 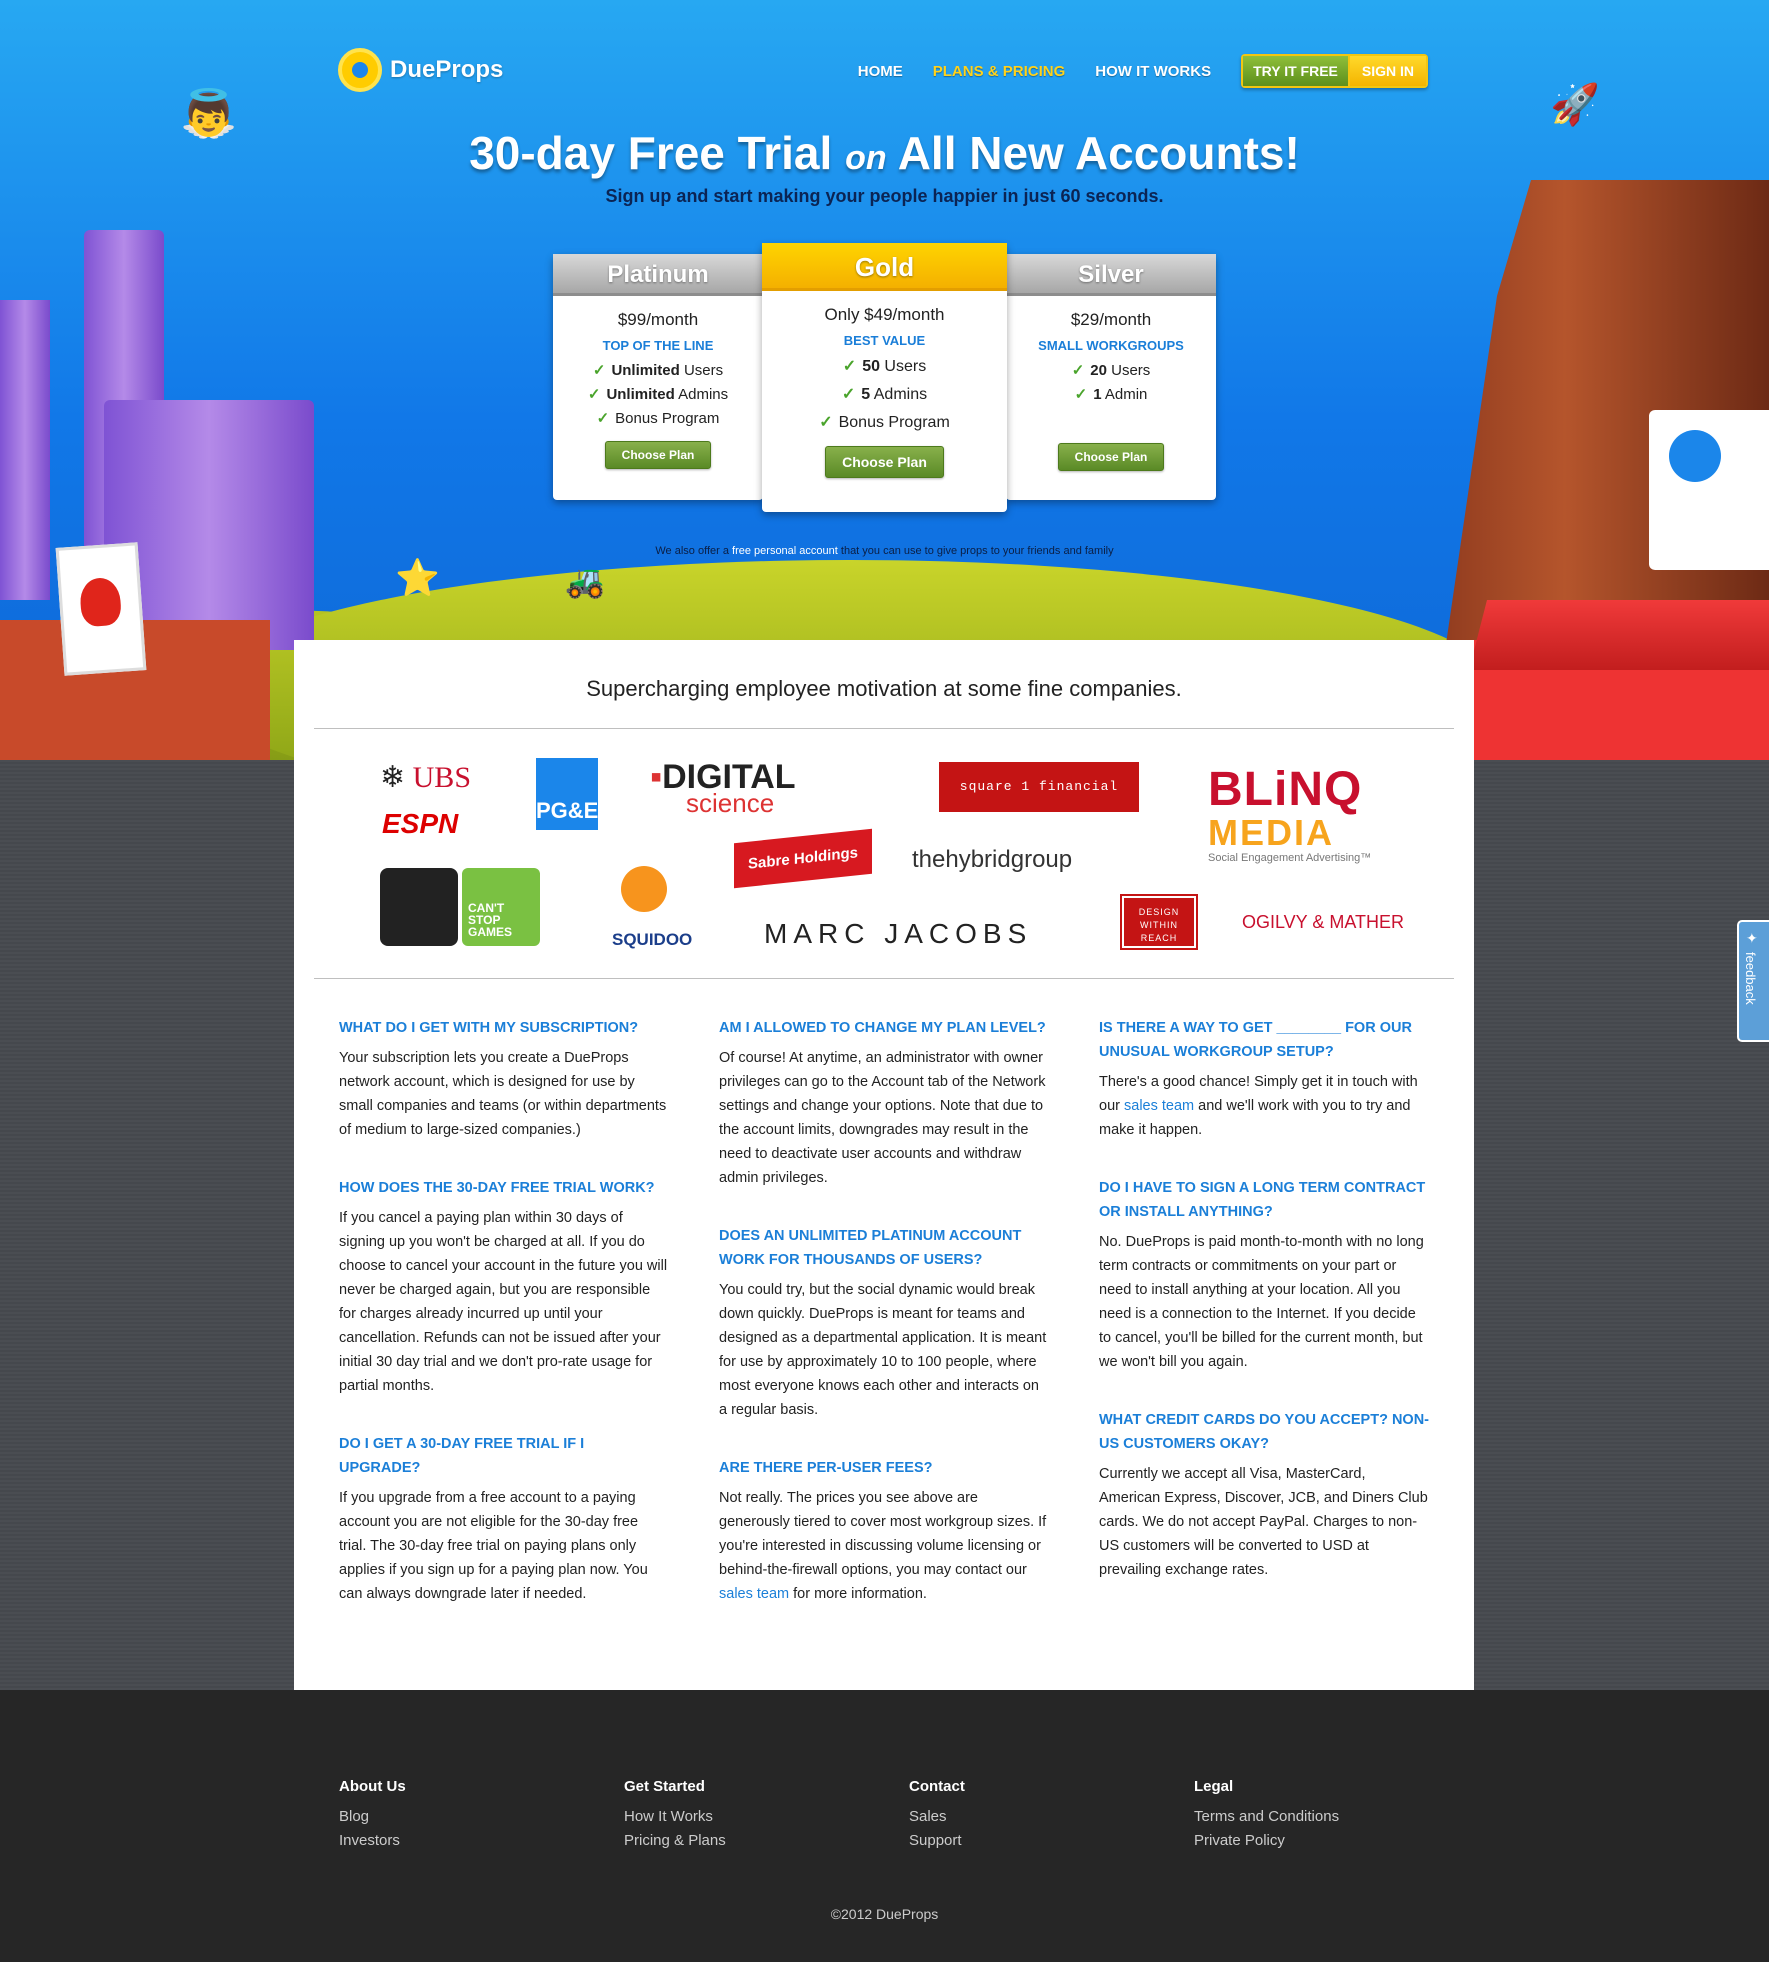 What do you see at coordinates (658, 275) in the screenshot?
I see `plan-name: Platinum` at bounding box center [658, 275].